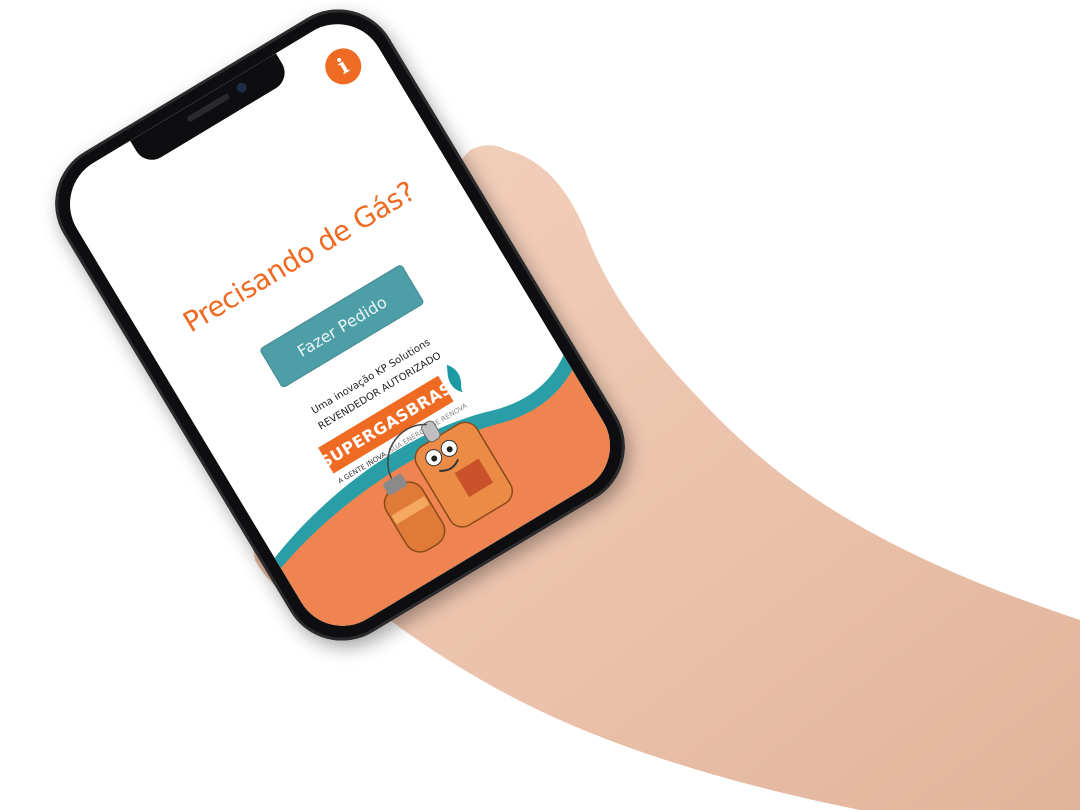  I want to click on front-camera, so click(241, 87).